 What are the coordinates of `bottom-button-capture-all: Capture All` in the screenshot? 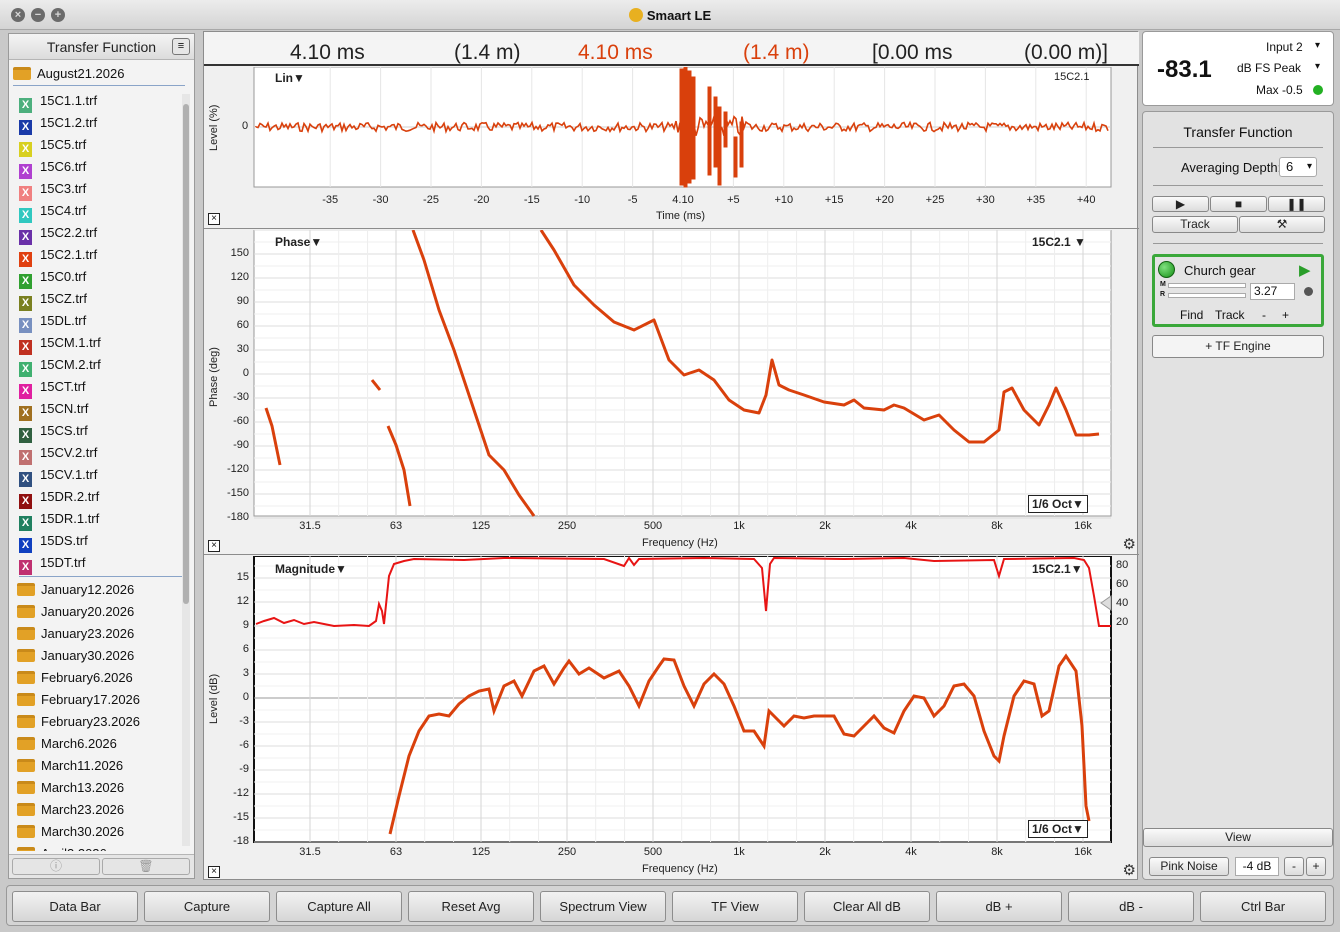 It's located at (339, 906).